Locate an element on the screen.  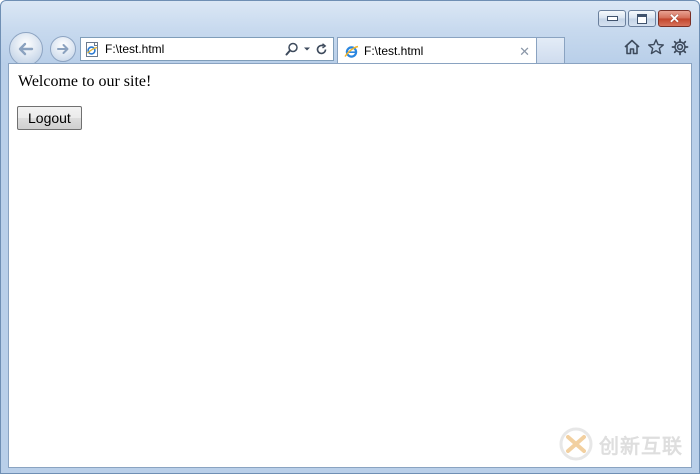
favorites-star-icon is located at coordinates (656, 47).